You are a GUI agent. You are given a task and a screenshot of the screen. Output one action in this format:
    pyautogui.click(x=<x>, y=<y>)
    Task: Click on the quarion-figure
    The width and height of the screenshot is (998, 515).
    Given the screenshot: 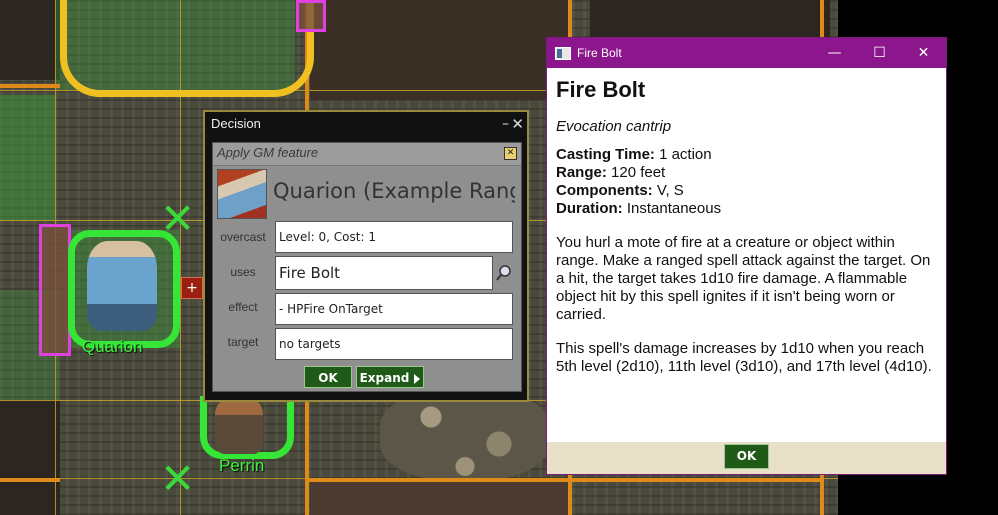 What is the action you would take?
    pyautogui.click(x=122, y=286)
    